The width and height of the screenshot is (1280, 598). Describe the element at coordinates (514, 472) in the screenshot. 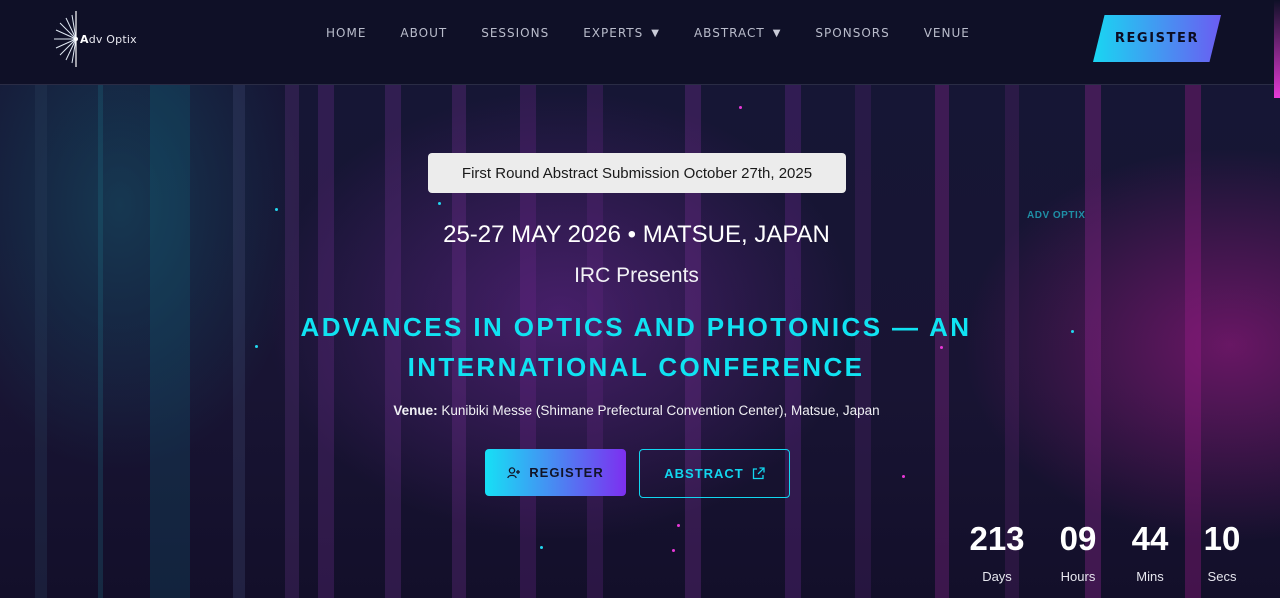

I see `add-user-icon` at that location.